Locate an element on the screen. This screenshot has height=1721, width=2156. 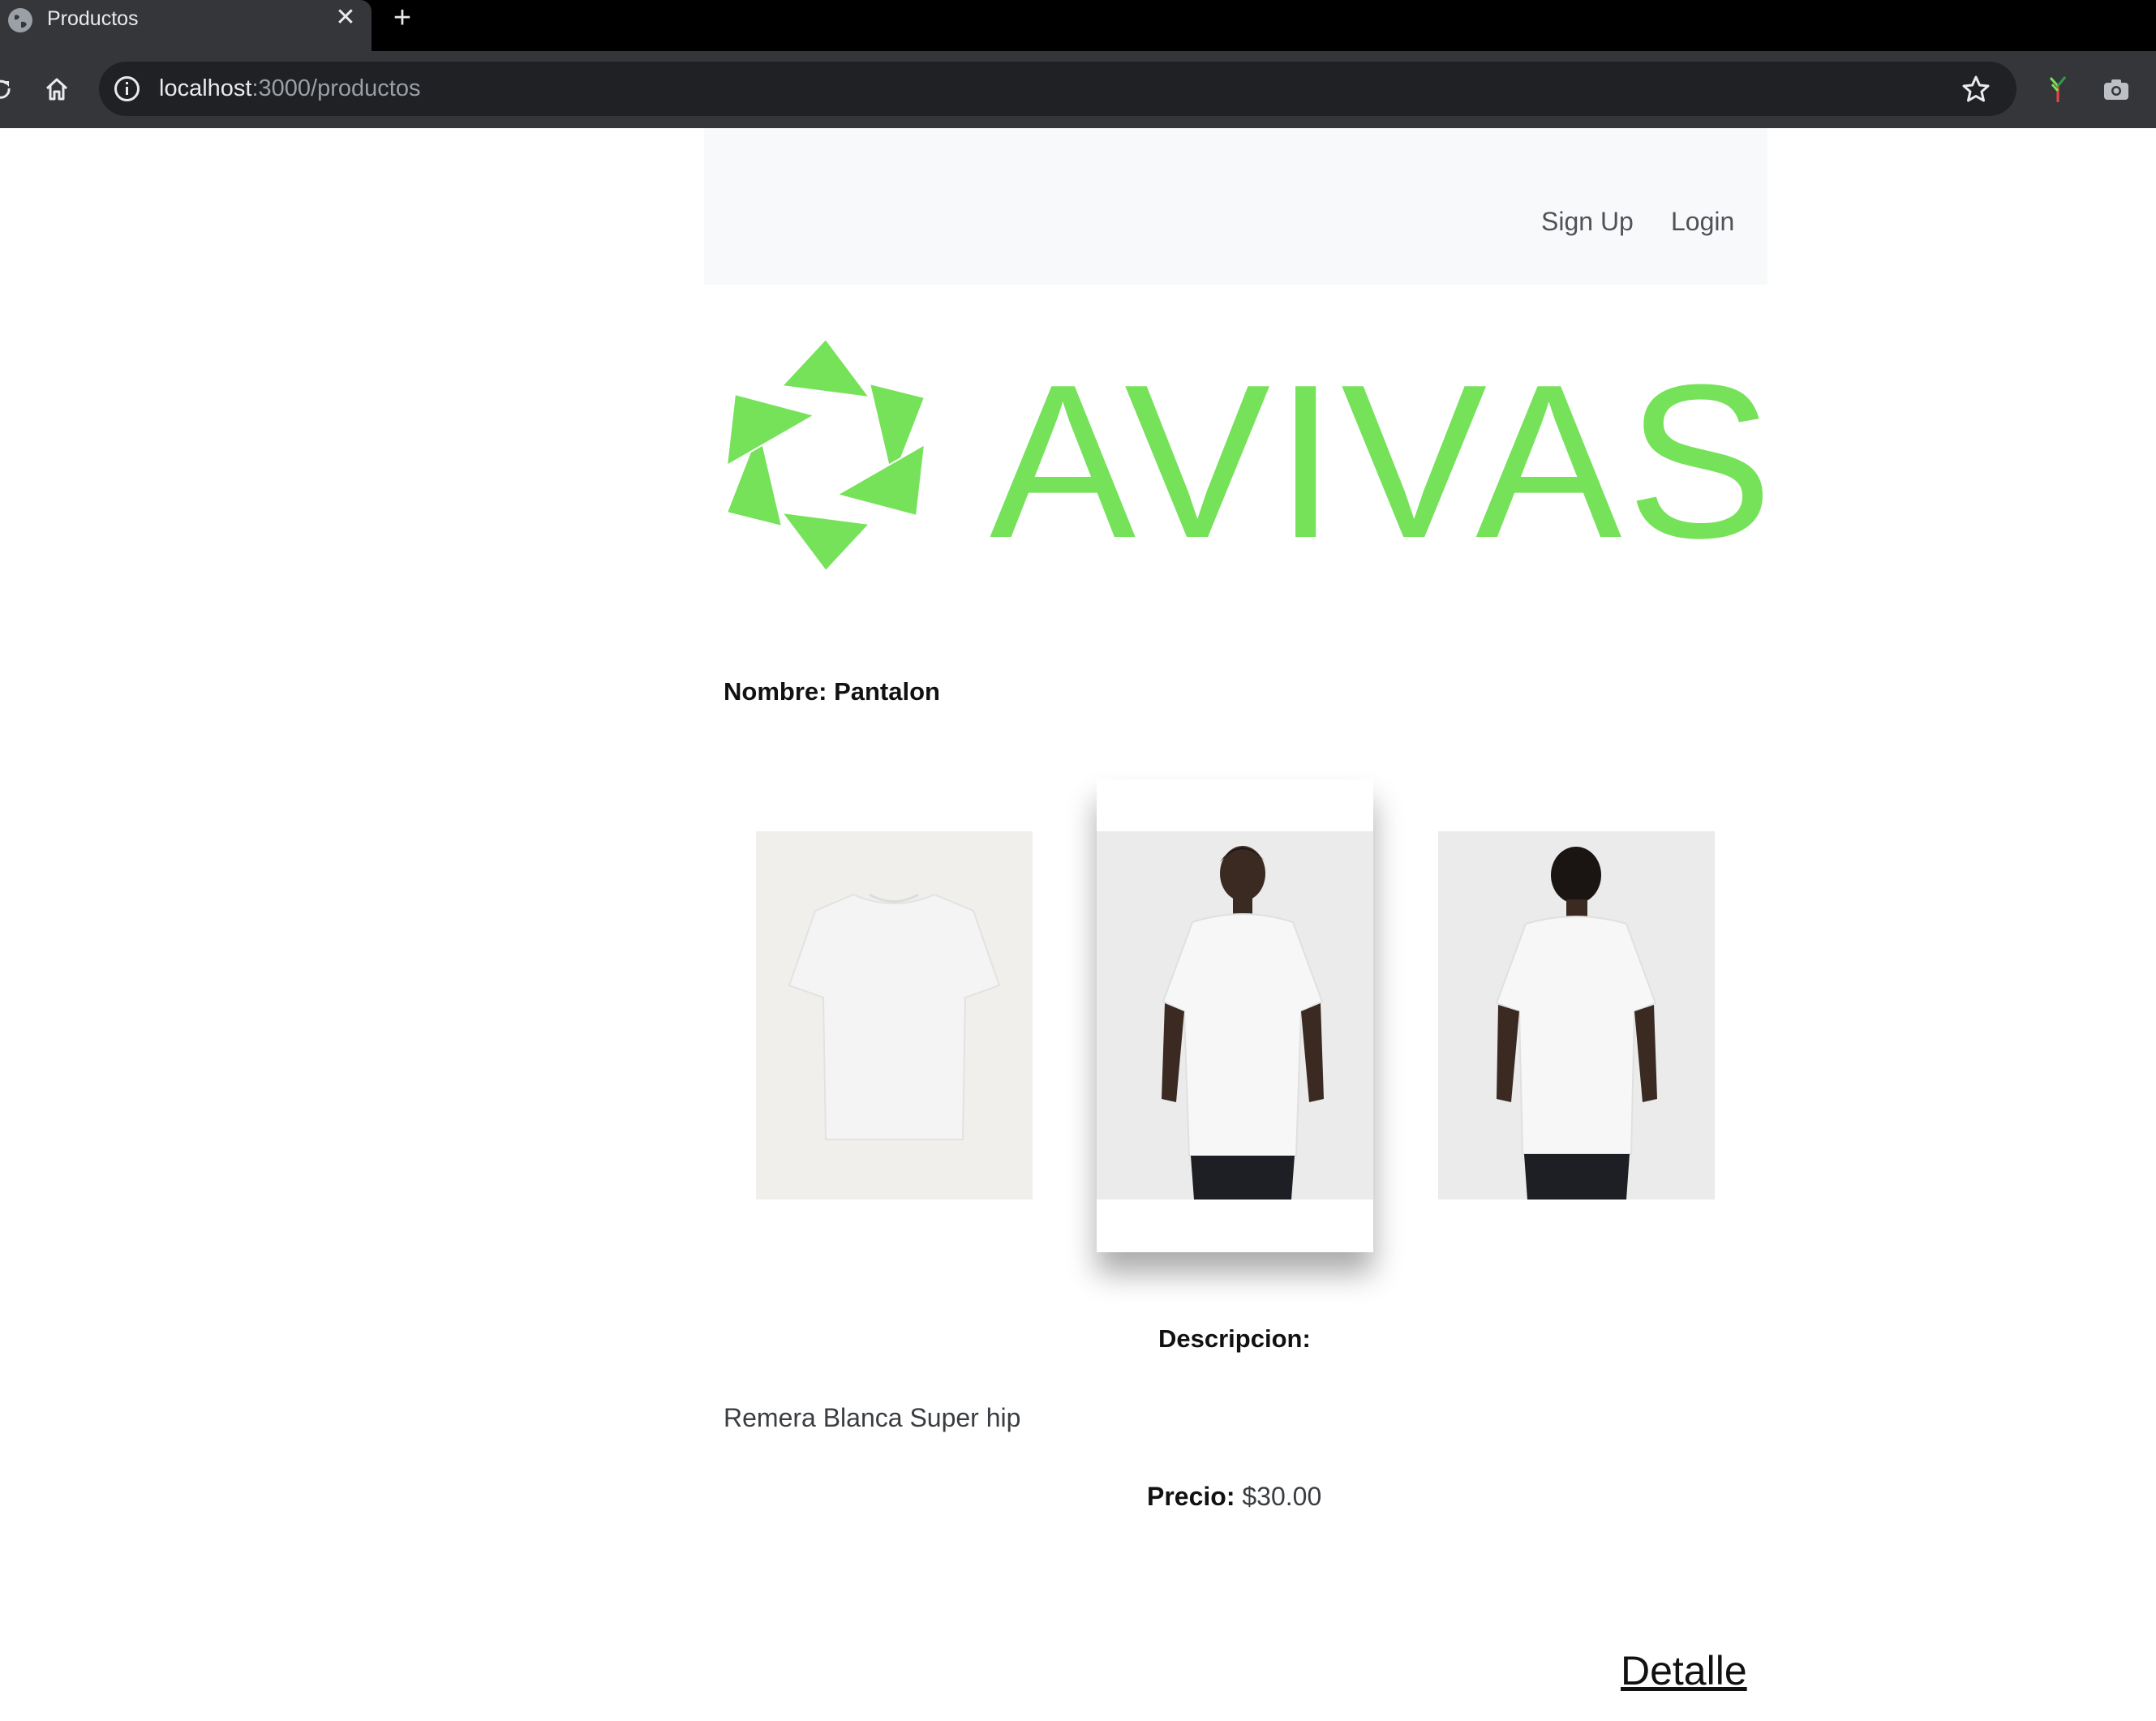
login-link: Login is located at coordinates (1702, 221).